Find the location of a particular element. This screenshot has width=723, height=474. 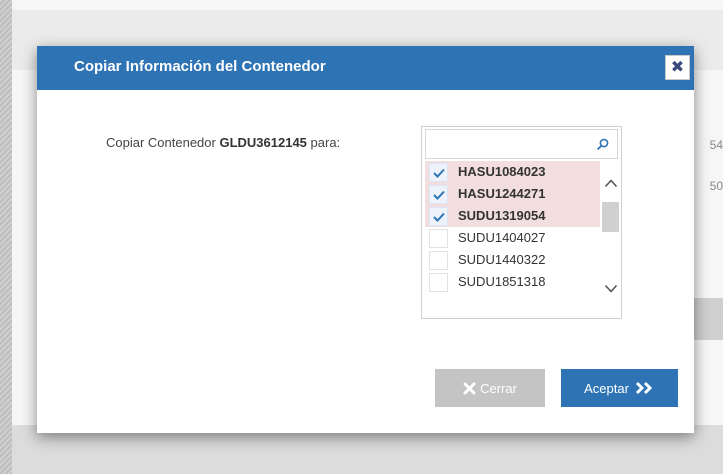

chevron-down-icon is located at coordinates (611, 289).